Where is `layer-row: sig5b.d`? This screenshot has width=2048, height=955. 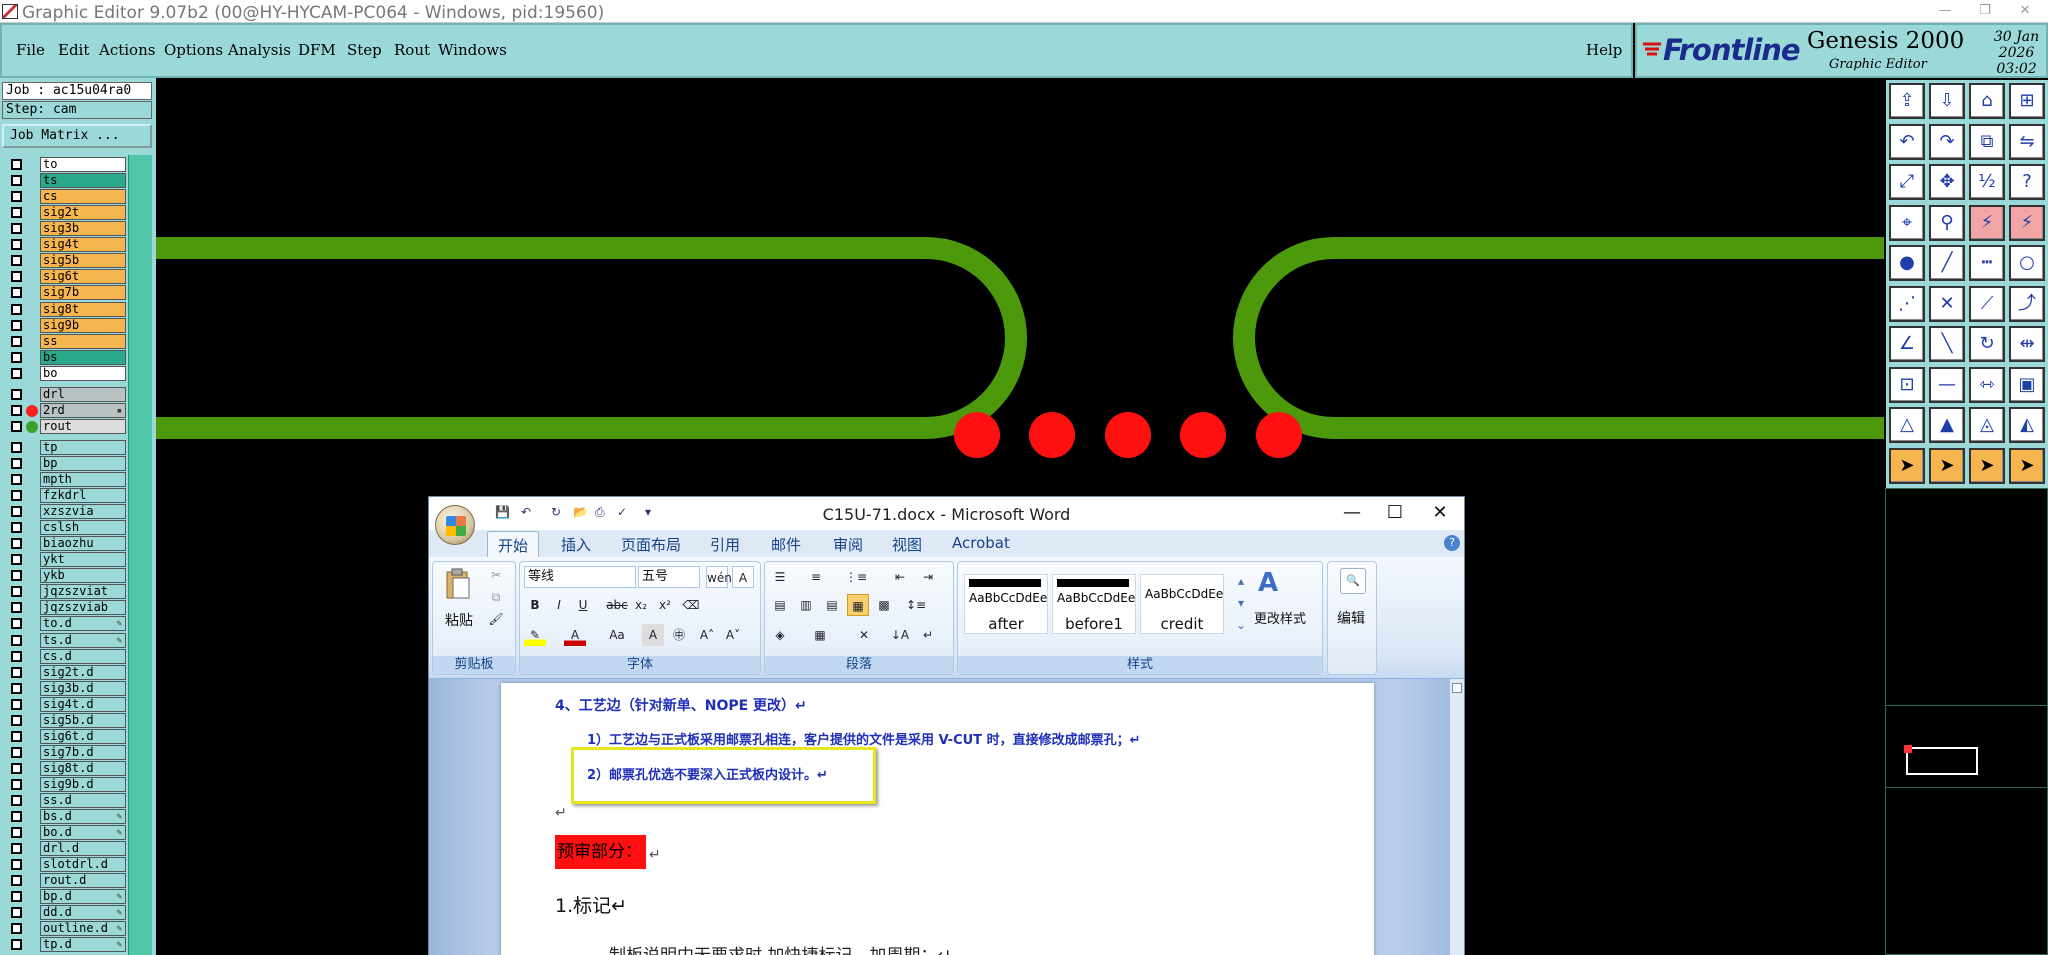
layer-row: sig5b.d is located at coordinates (64, 720).